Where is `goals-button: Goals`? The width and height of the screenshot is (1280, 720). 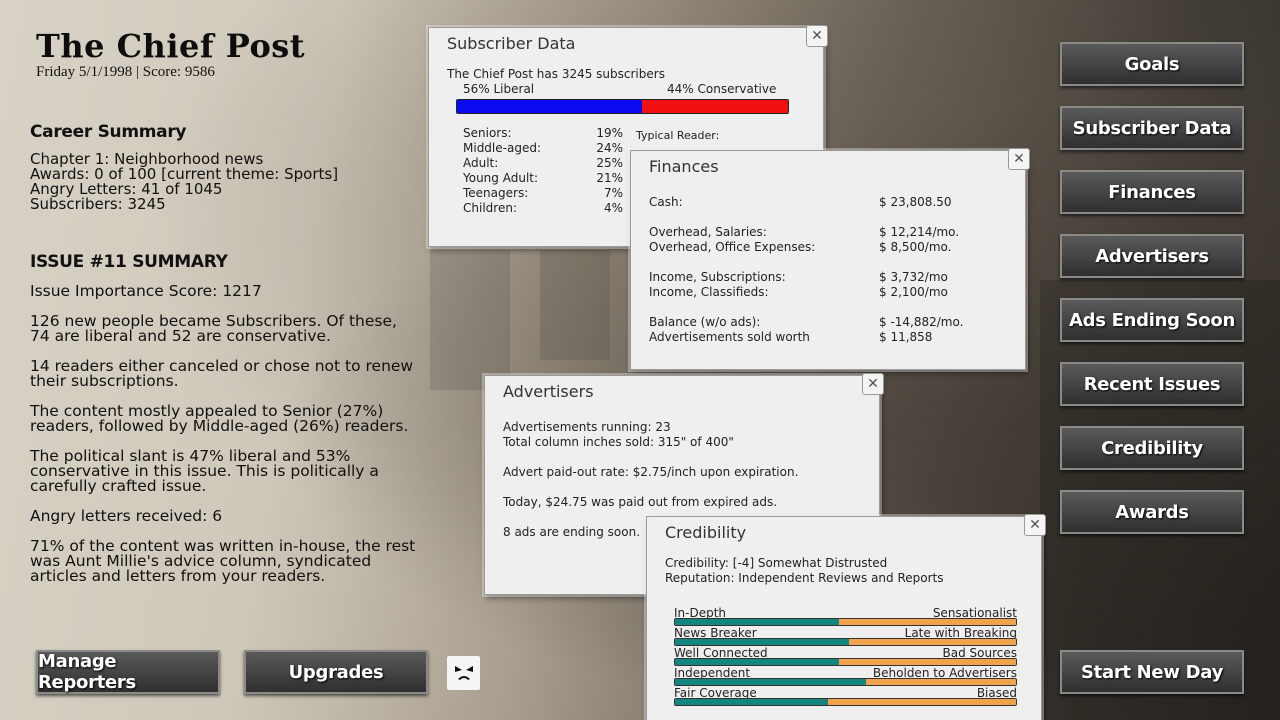 goals-button: Goals is located at coordinates (1152, 64).